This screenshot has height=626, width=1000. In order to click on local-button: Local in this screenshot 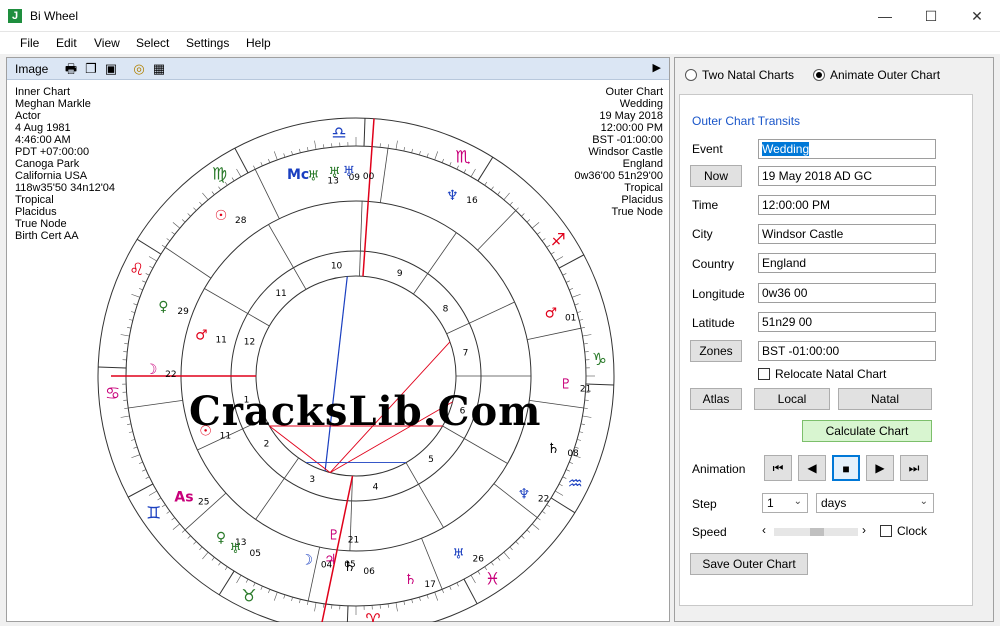, I will do `click(792, 399)`.